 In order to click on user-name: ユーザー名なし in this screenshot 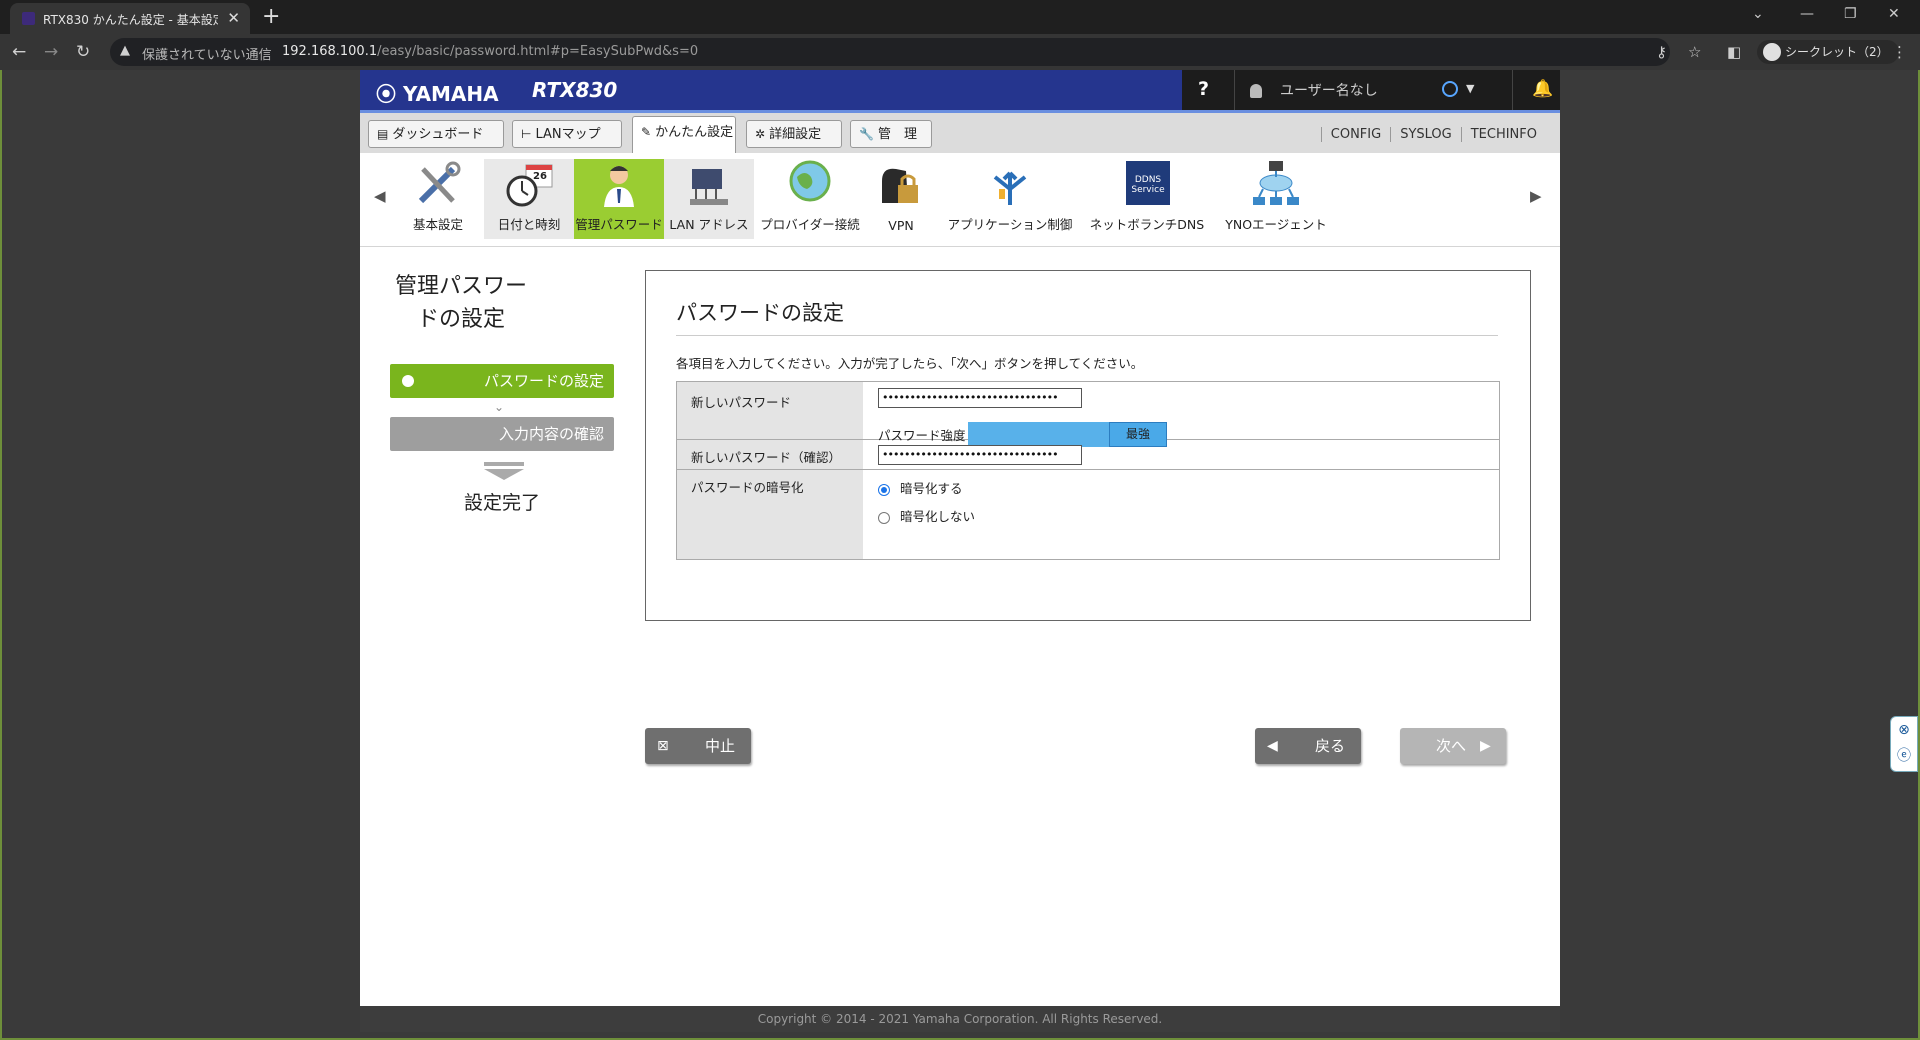, I will do `click(1329, 91)`.